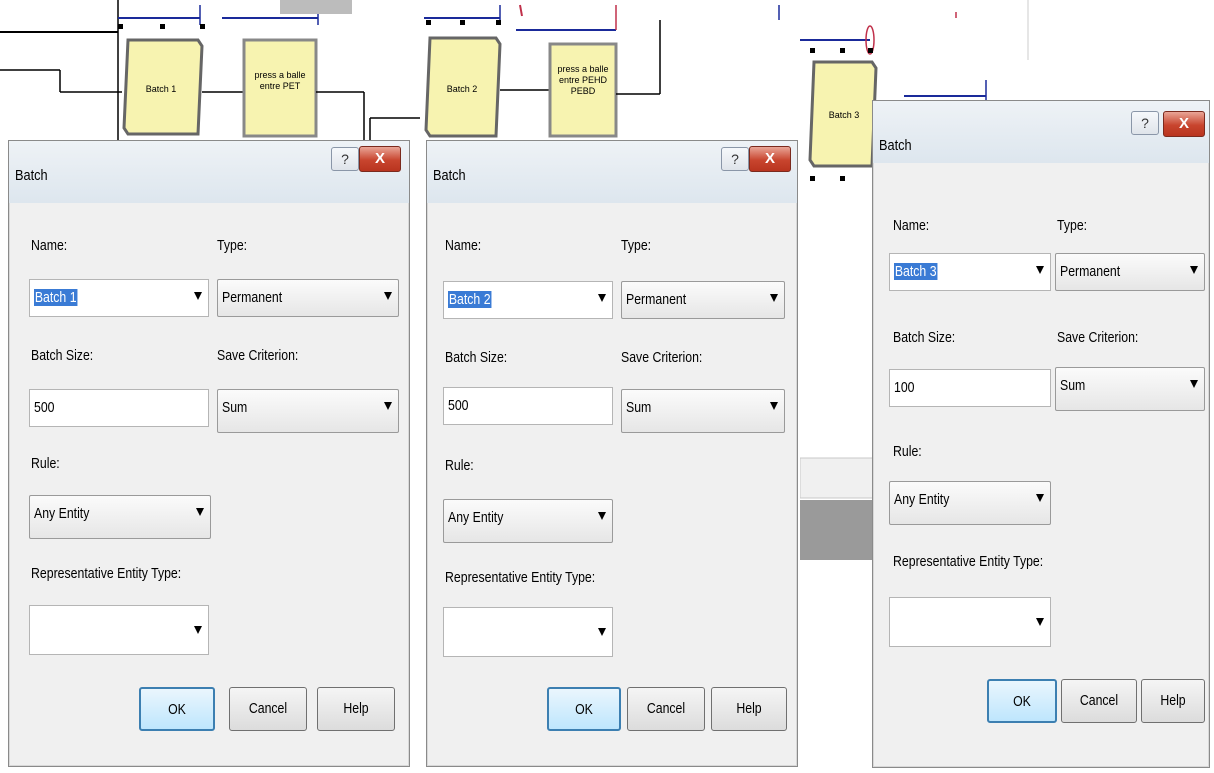 The image size is (1214, 773). I want to click on flowchart-area-2: Batch 2 press a balle entre PEHD PEBD, so click(602, 71).